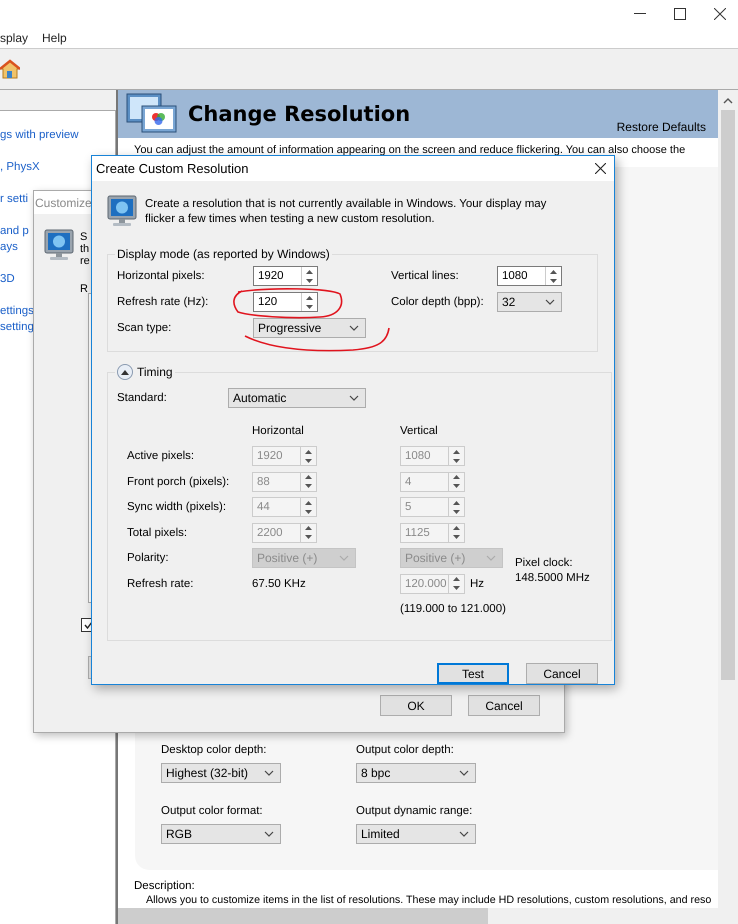 This screenshot has width=738, height=924. I want to click on dropdown: RGB, so click(221, 834).